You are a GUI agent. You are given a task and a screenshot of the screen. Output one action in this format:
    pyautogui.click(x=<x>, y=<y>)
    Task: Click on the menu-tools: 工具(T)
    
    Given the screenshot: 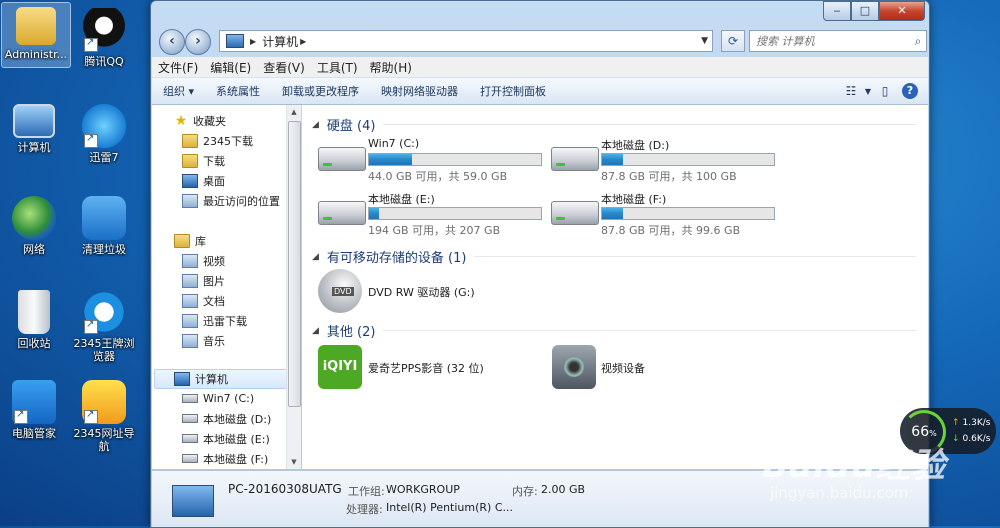 What is the action you would take?
    pyautogui.click(x=337, y=67)
    